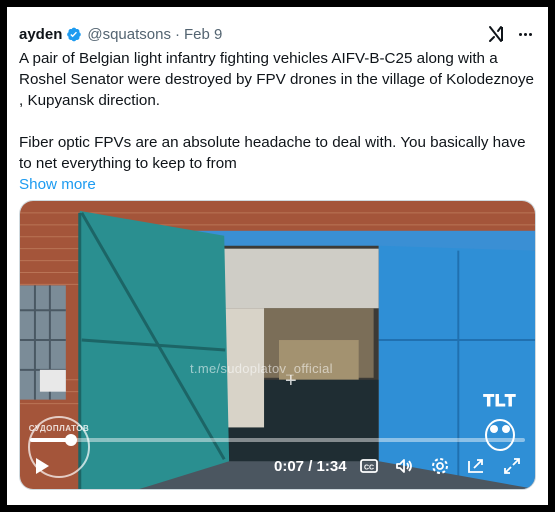 This screenshot has height=512, width=555. Describe the element at coordinates (512, 466) in the screenshot. I see `fullscreen-icon` at that location.